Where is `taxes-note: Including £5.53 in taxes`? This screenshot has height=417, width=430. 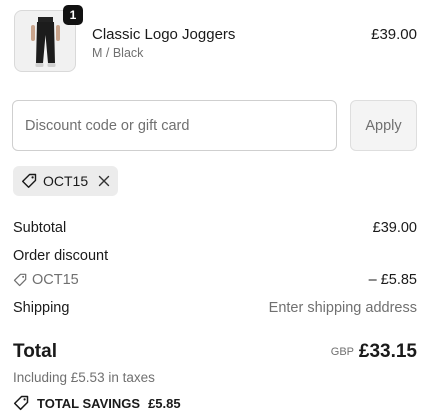 taxes-note: Including £5.53 in taxes is located at coordinates (84, 377).